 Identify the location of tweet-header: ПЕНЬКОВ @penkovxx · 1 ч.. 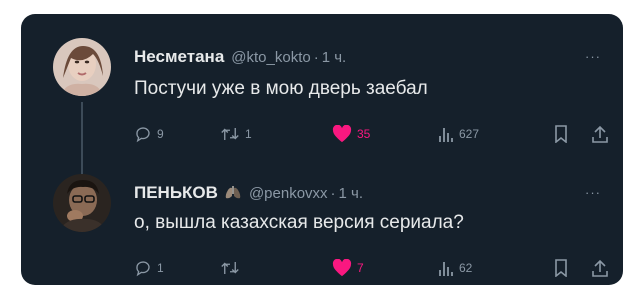
(359, 193).